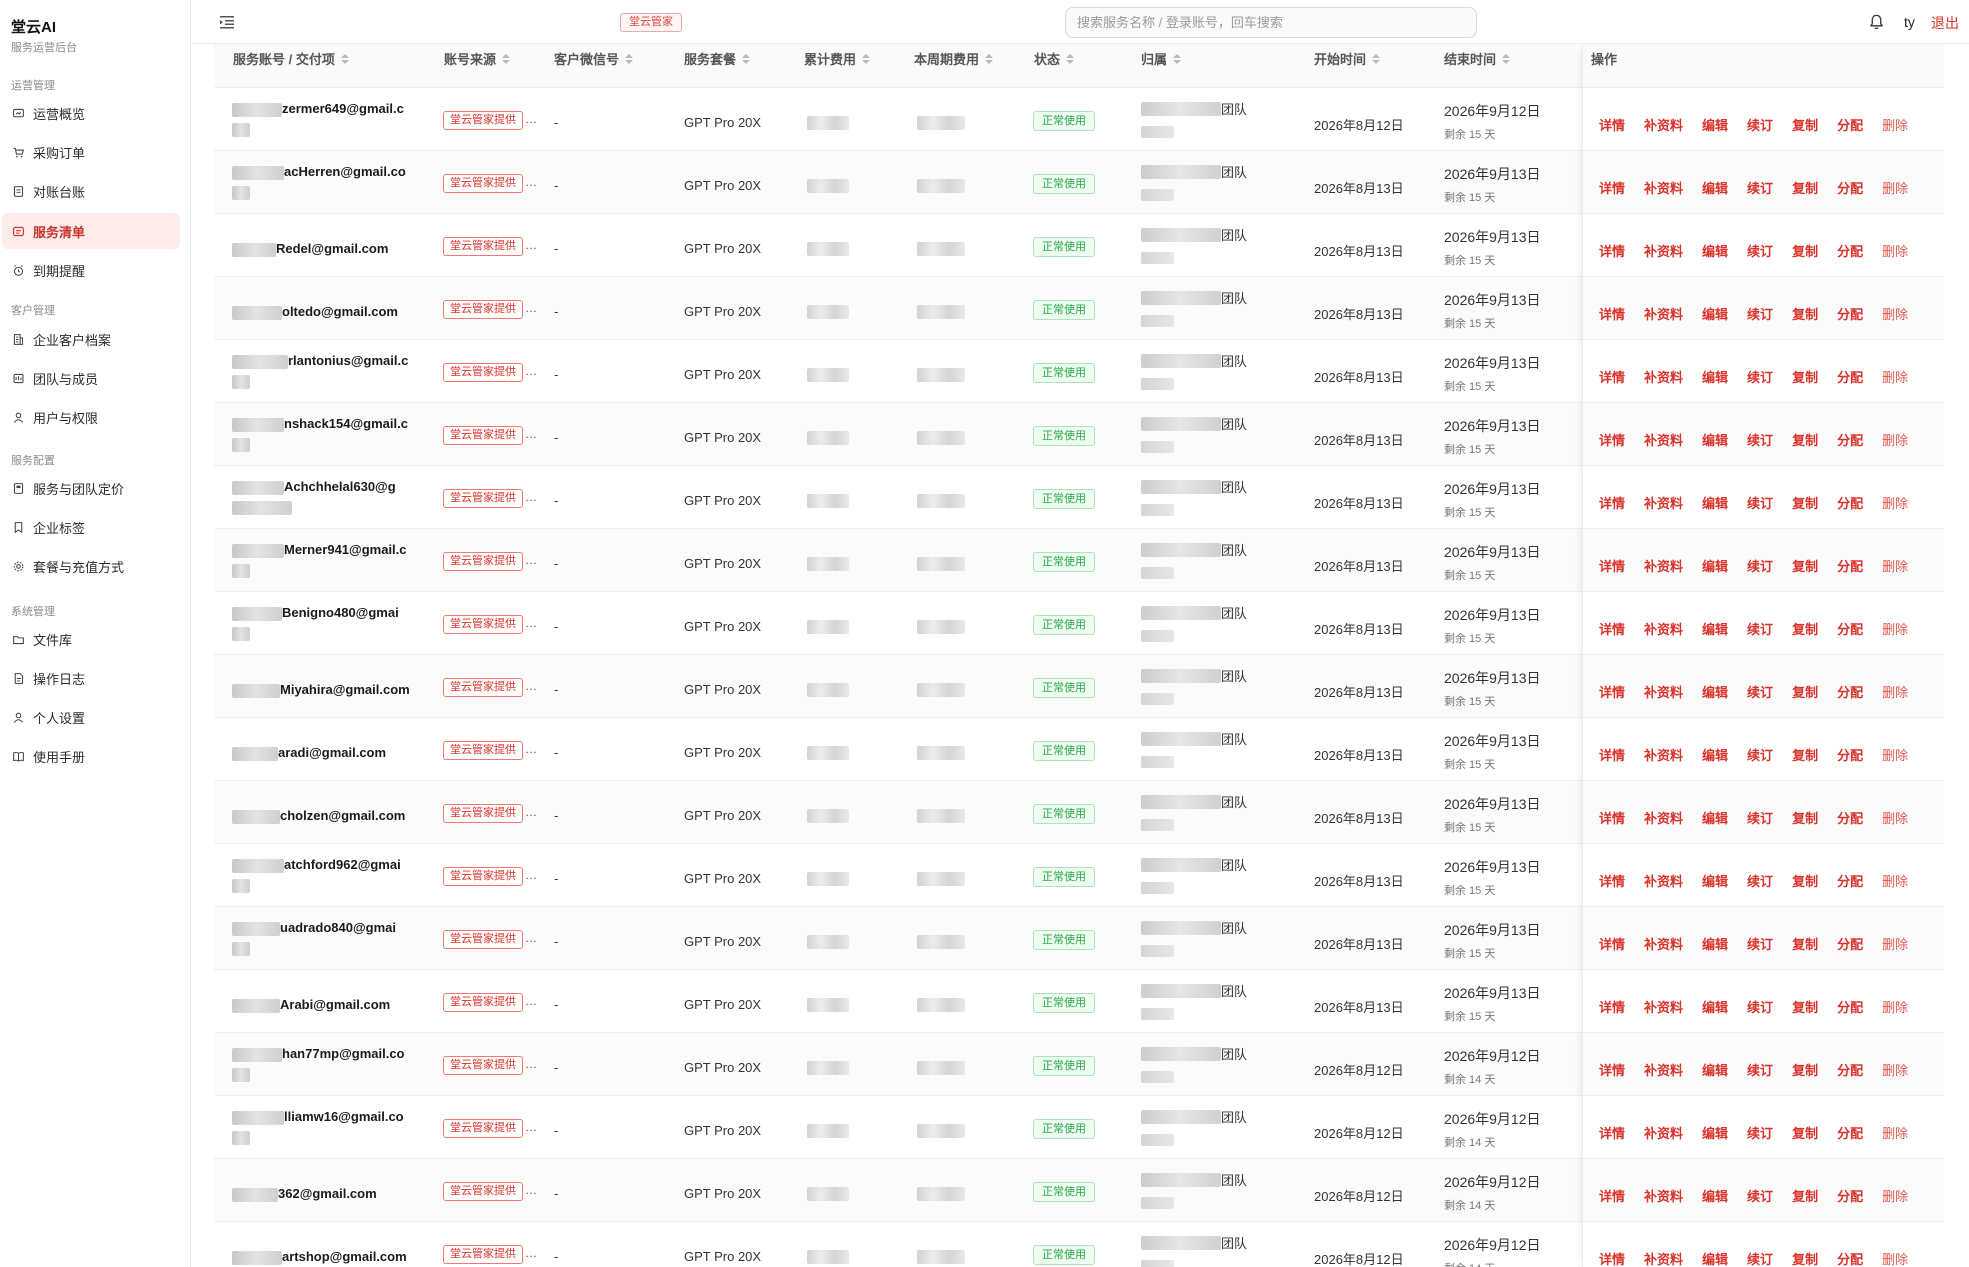  What do you see at coordinates (91, 378) in the screenshot?
I see `sidebar-item: 团队与成员` at bounding box center [91, 378].